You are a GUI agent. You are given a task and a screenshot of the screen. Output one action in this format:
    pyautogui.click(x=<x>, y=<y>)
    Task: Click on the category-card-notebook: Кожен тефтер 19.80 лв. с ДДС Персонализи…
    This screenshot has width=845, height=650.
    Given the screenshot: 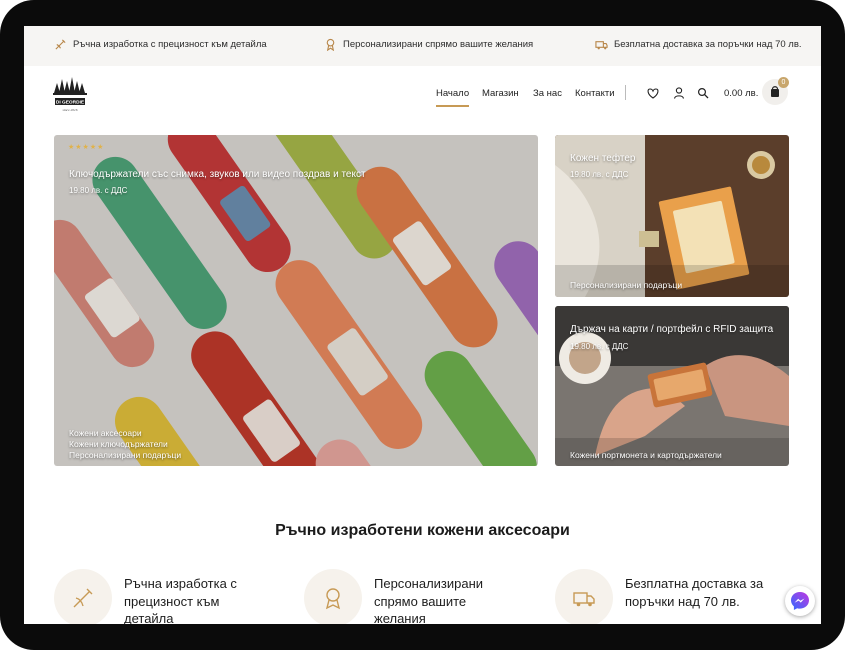 What is the action you would take?
    pyautogui.click(x=672, y=216)
    